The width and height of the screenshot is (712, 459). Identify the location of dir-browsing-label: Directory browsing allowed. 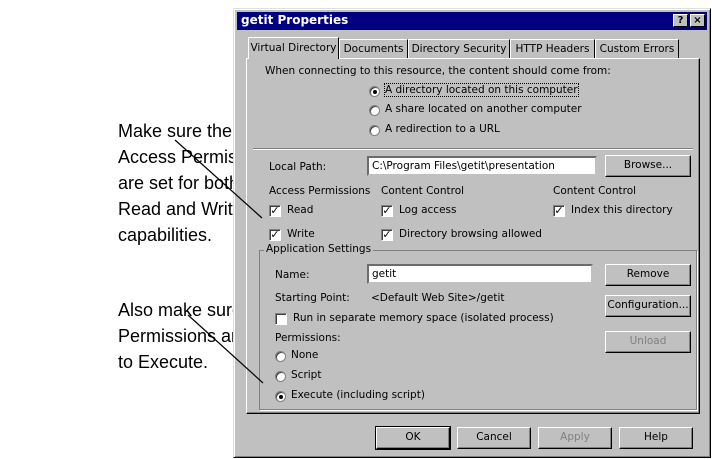
(470, 234).